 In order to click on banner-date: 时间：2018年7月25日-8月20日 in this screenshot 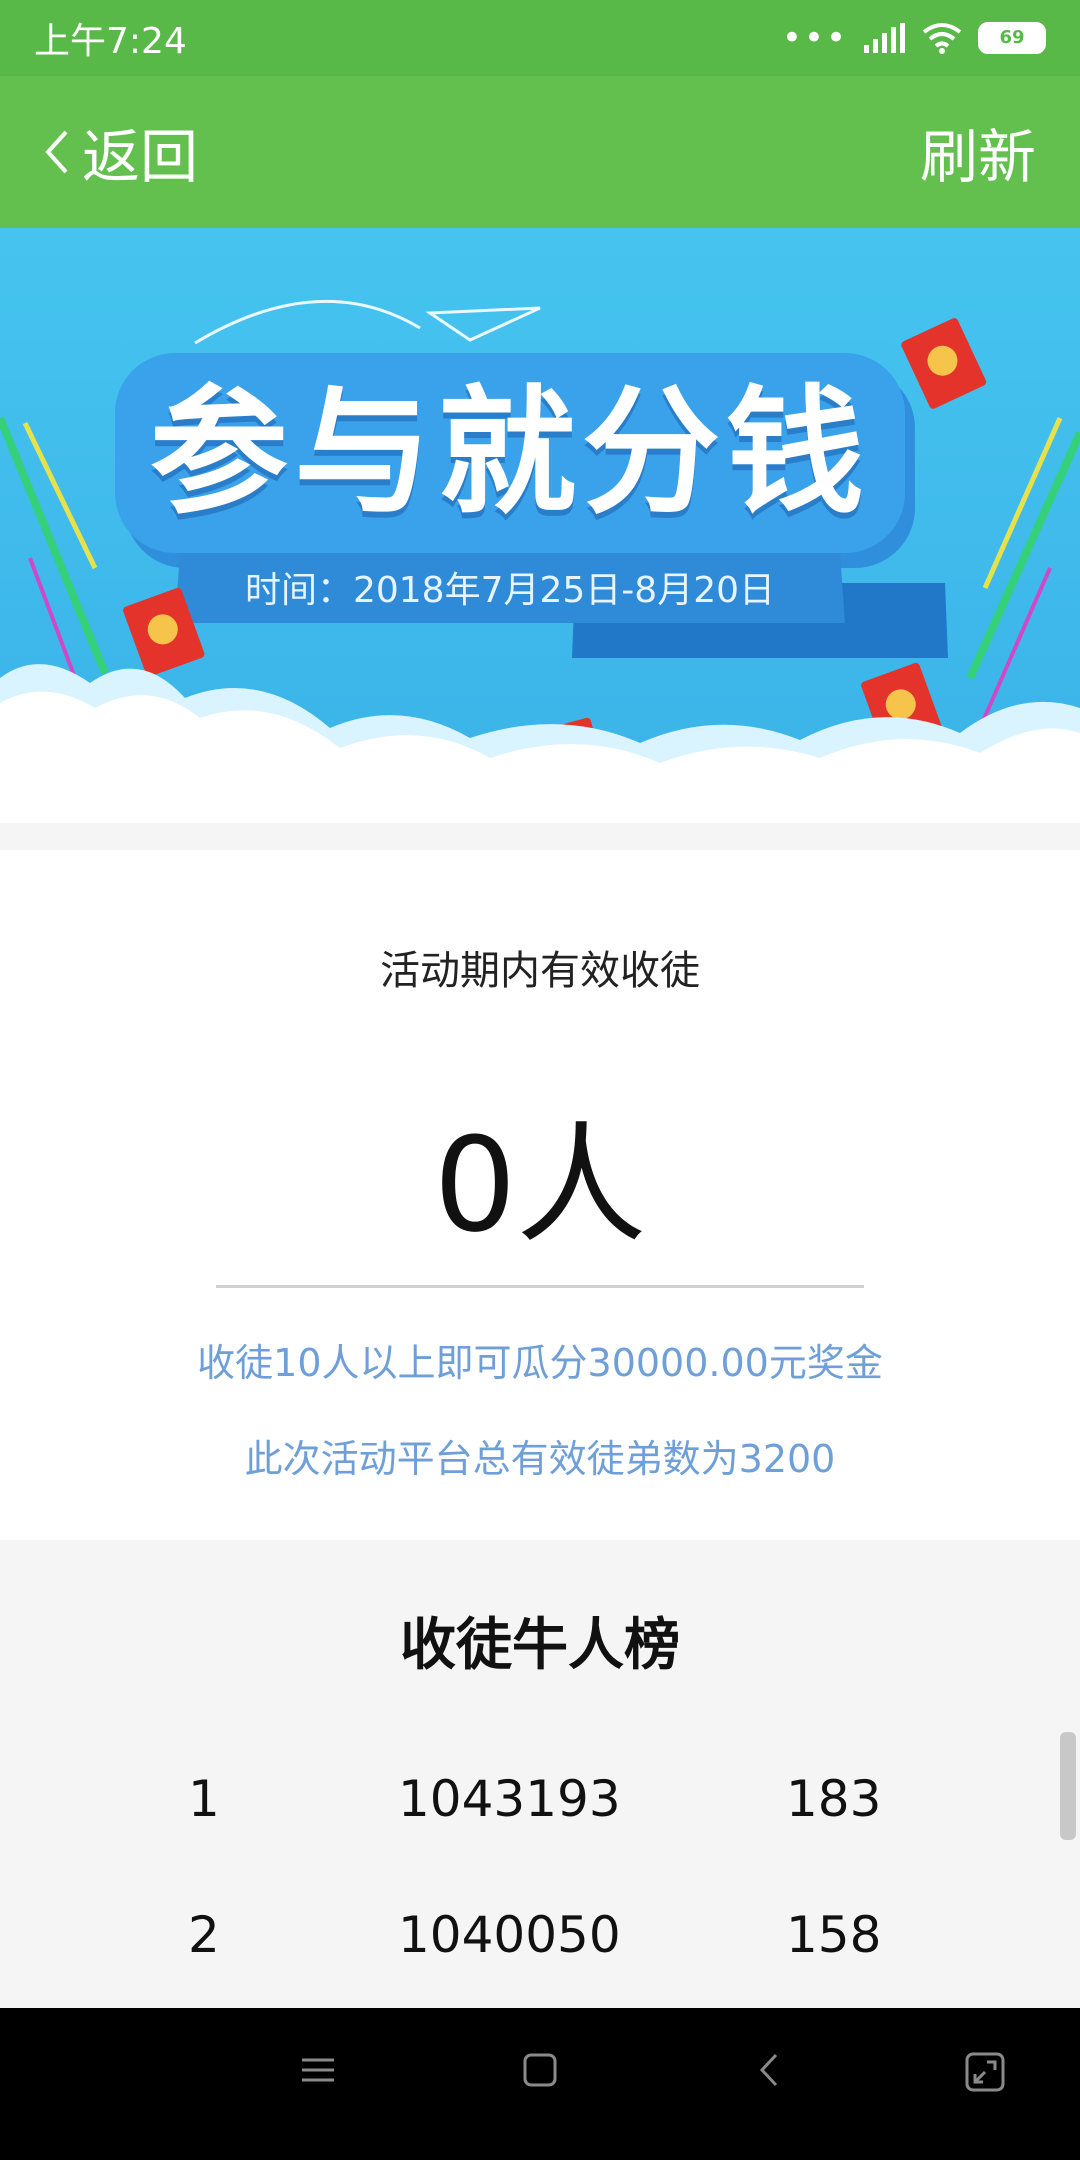, I will do `click(510, 590)`.